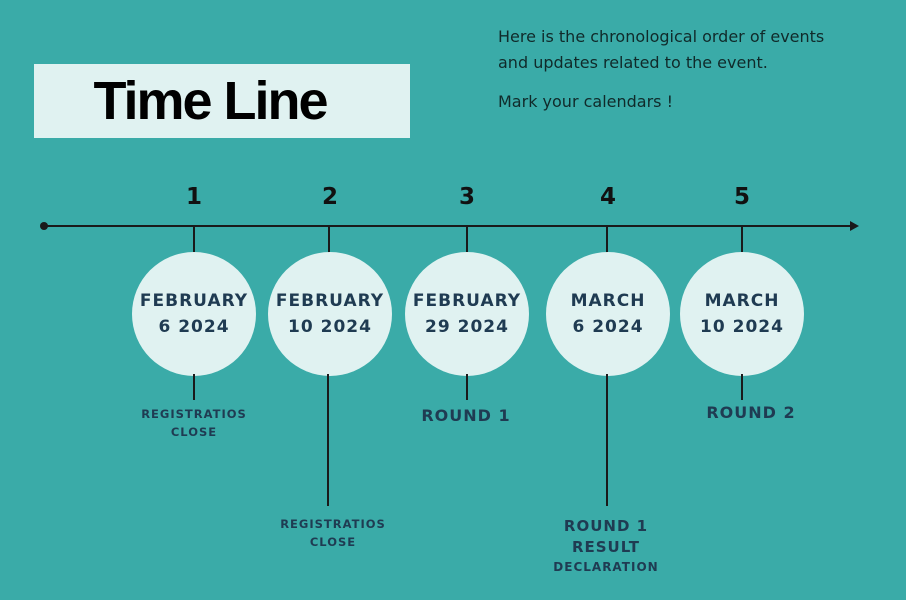 This screenshot has width=906, height=600. I want to click on title-box: Time Line, so click(222, 101).